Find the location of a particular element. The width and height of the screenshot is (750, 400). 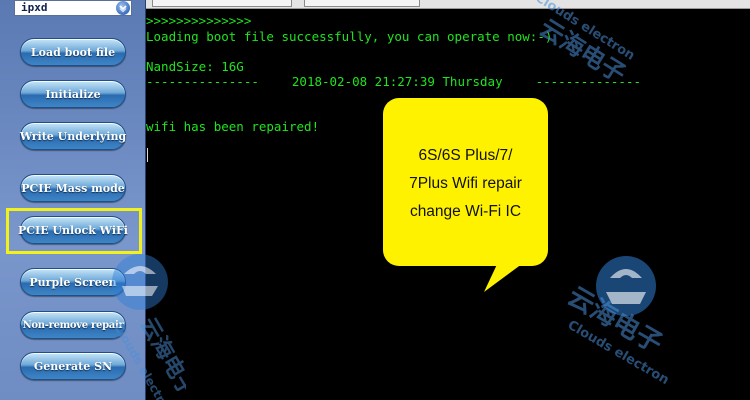

initialize-button: Initialize is located at coordinates (73, 94).